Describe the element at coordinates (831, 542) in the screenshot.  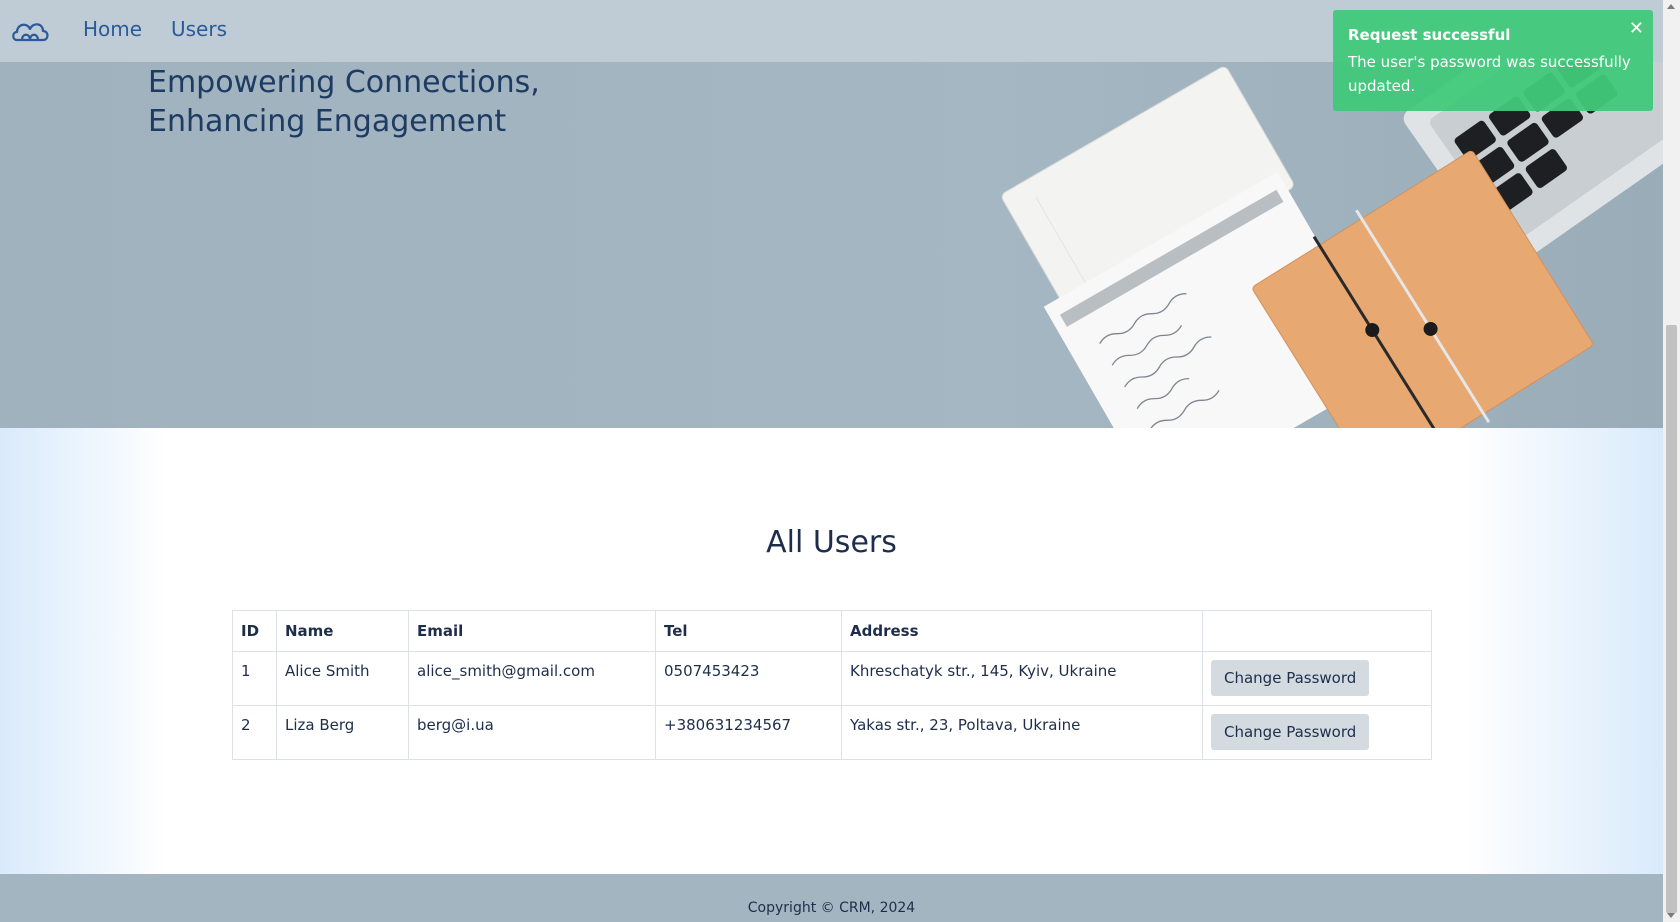
I see `section-title: All Users` at that location.